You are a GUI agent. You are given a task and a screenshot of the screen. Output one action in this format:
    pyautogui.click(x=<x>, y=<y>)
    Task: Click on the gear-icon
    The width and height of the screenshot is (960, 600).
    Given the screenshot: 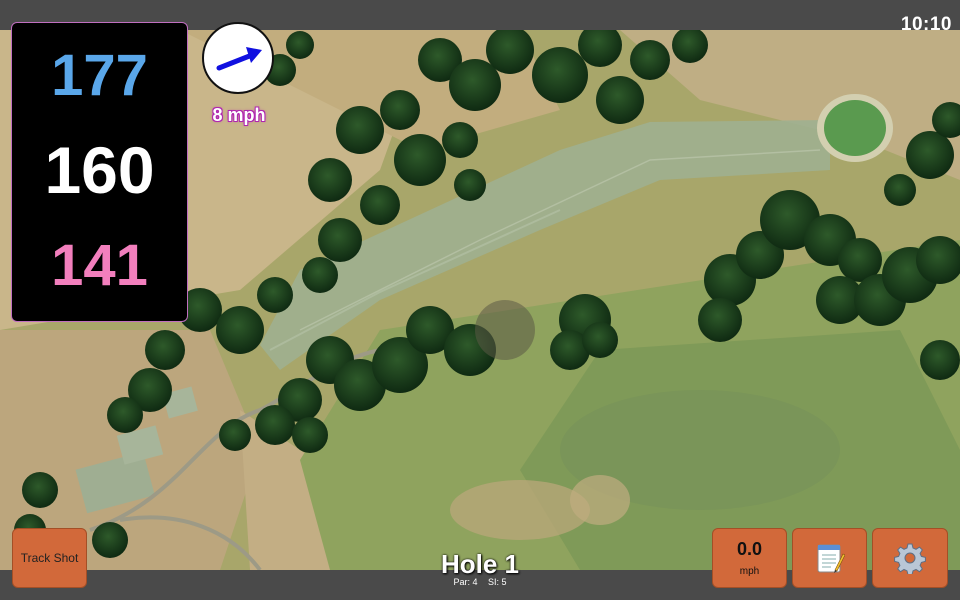 What is the action you would take?
    pyautogui.click(x=910, y=558)
    